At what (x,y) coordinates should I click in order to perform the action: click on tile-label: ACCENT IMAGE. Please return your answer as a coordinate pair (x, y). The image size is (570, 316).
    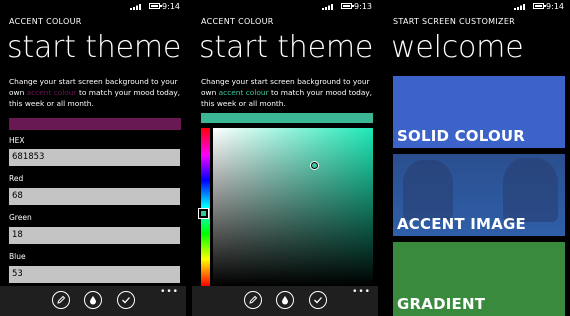
    Looking at the image, I should click on (461, 224).